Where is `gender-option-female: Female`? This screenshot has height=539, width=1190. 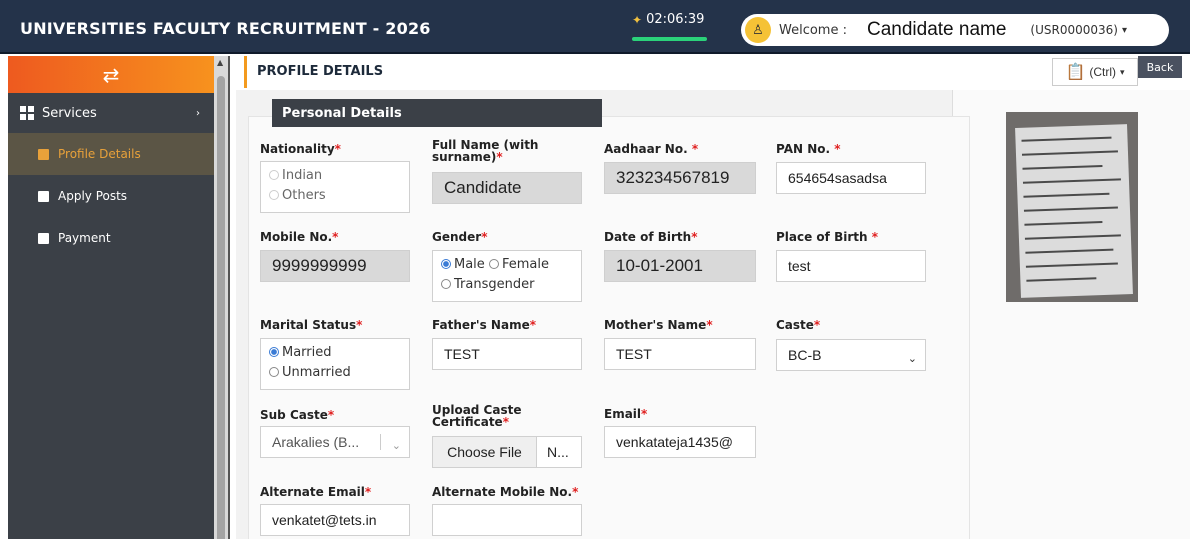
gender-option-female: Female is located at coordinates (518, 264).